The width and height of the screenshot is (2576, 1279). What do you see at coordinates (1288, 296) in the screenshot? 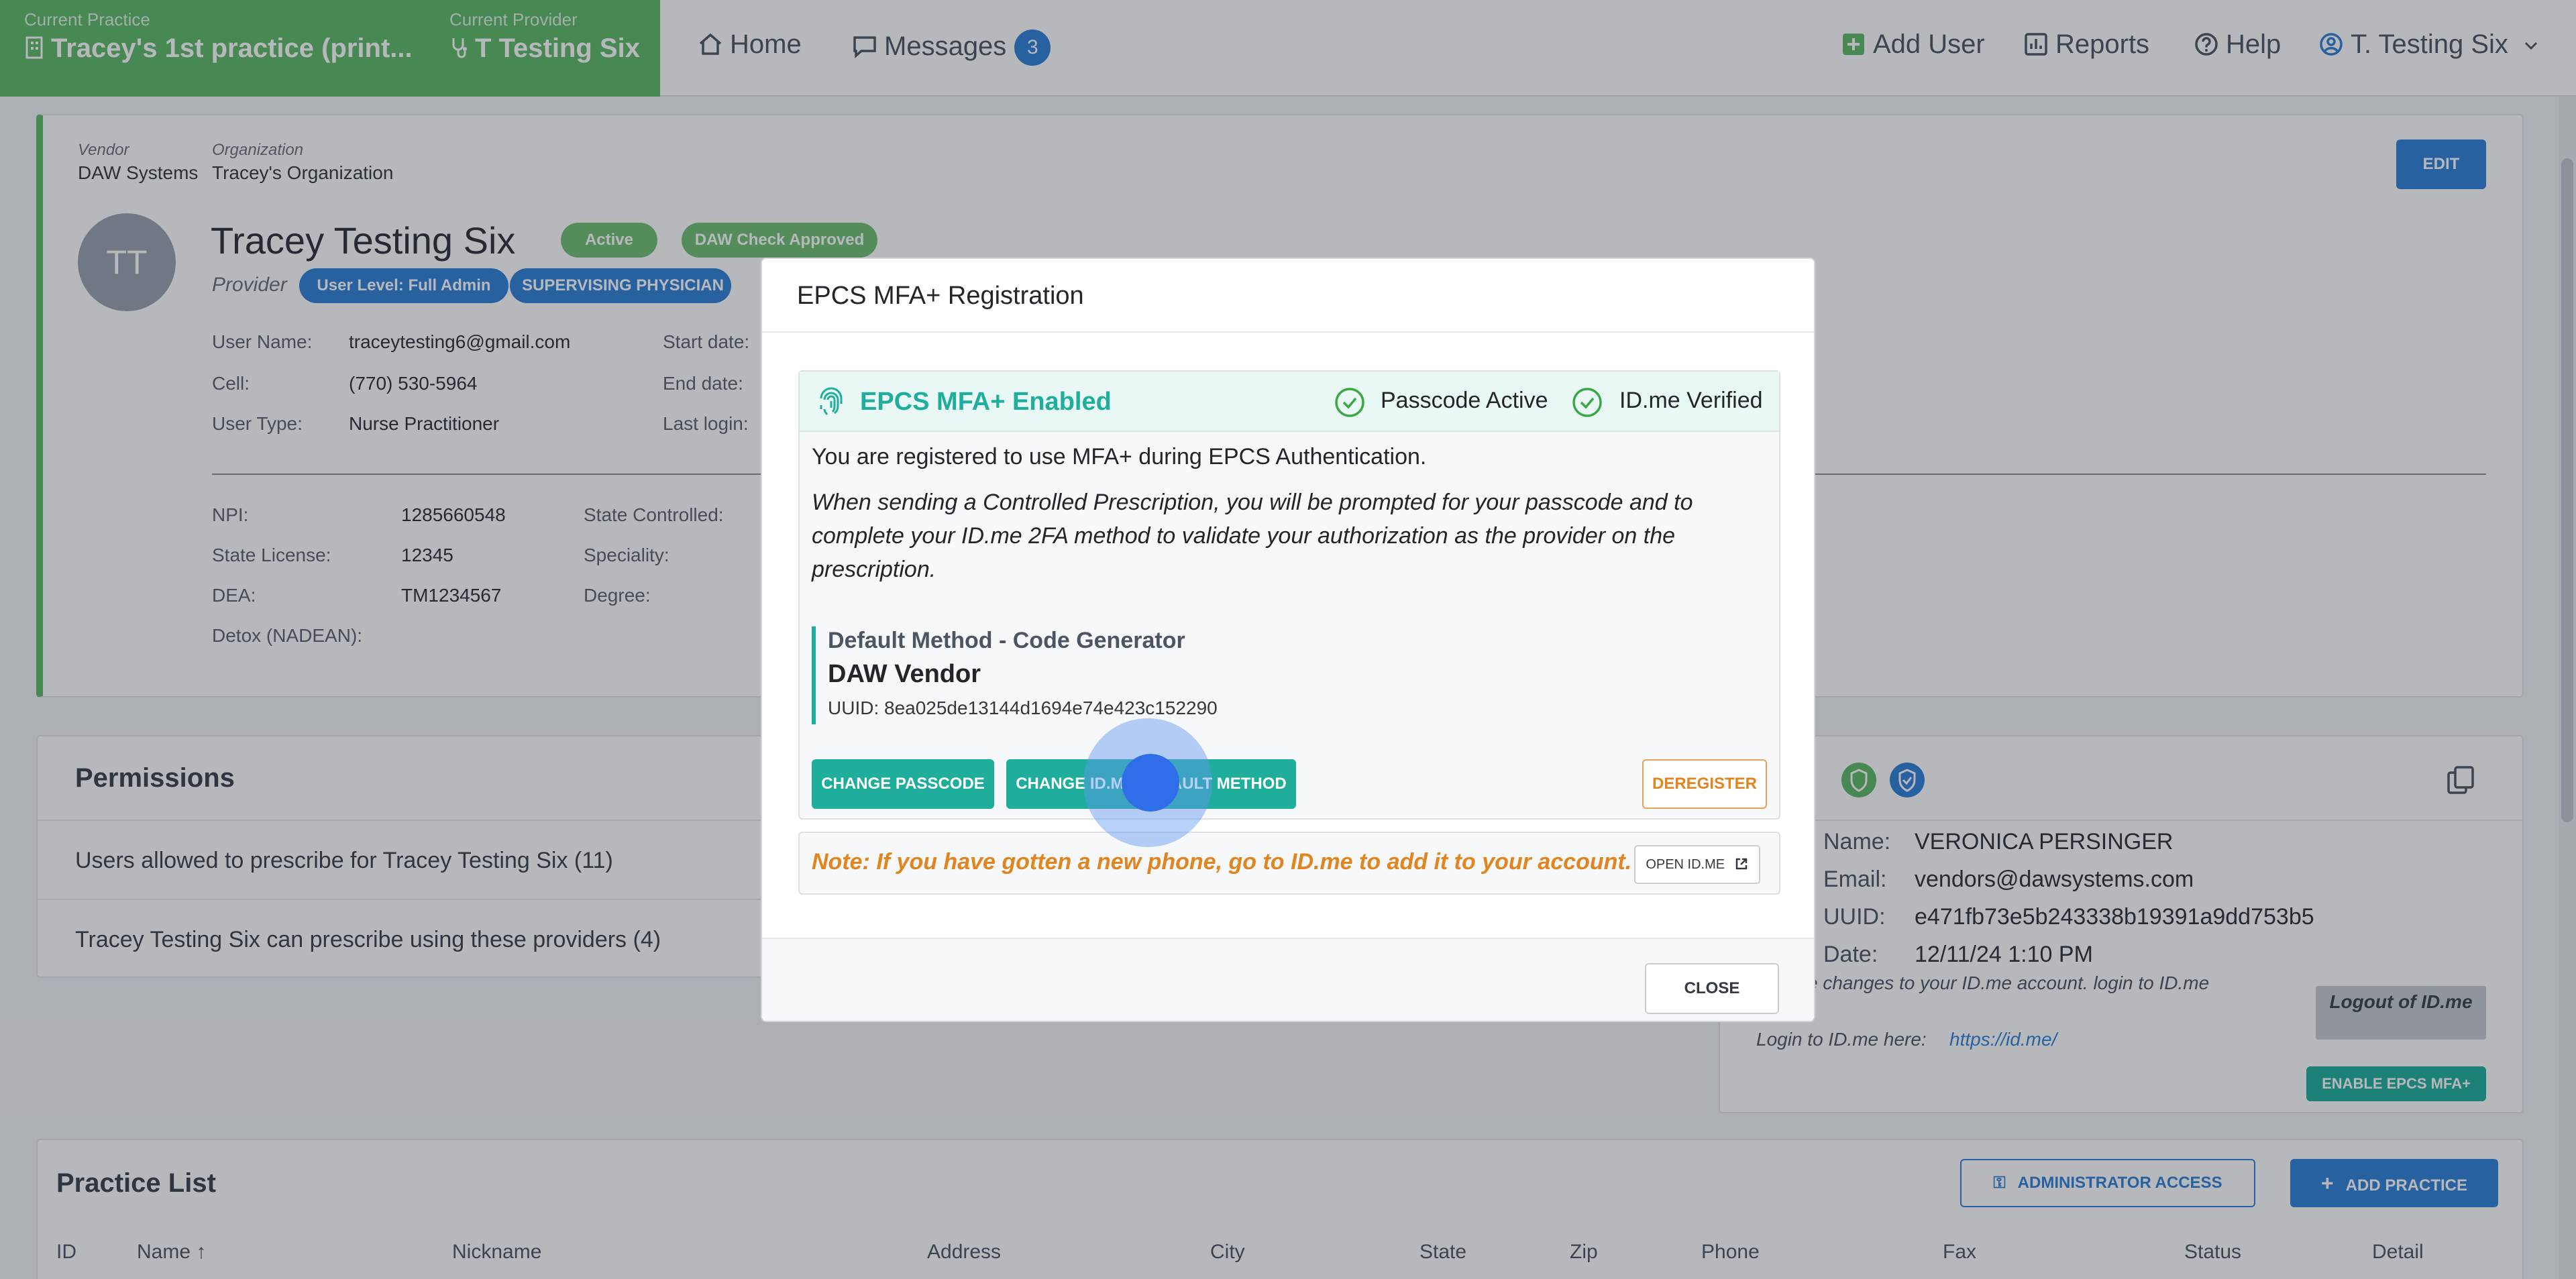
I see `modal-header: EPCS MFA+ Registration` at bounding box center [1288, 296].